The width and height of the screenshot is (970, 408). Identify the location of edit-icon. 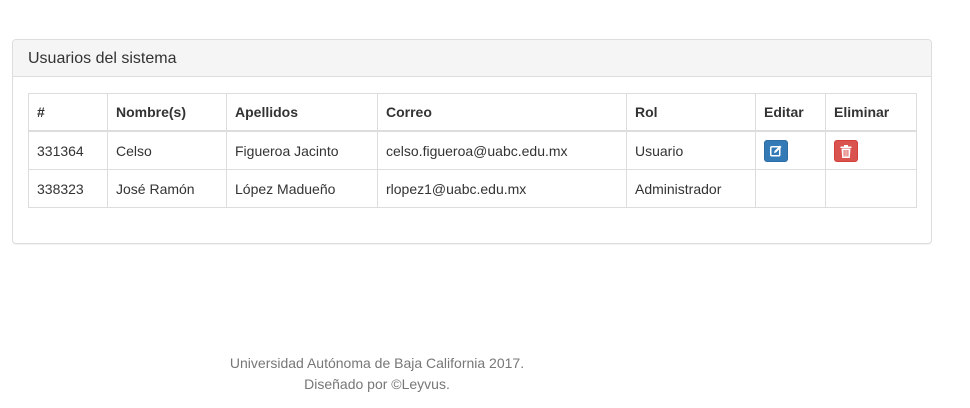
(776, 150).